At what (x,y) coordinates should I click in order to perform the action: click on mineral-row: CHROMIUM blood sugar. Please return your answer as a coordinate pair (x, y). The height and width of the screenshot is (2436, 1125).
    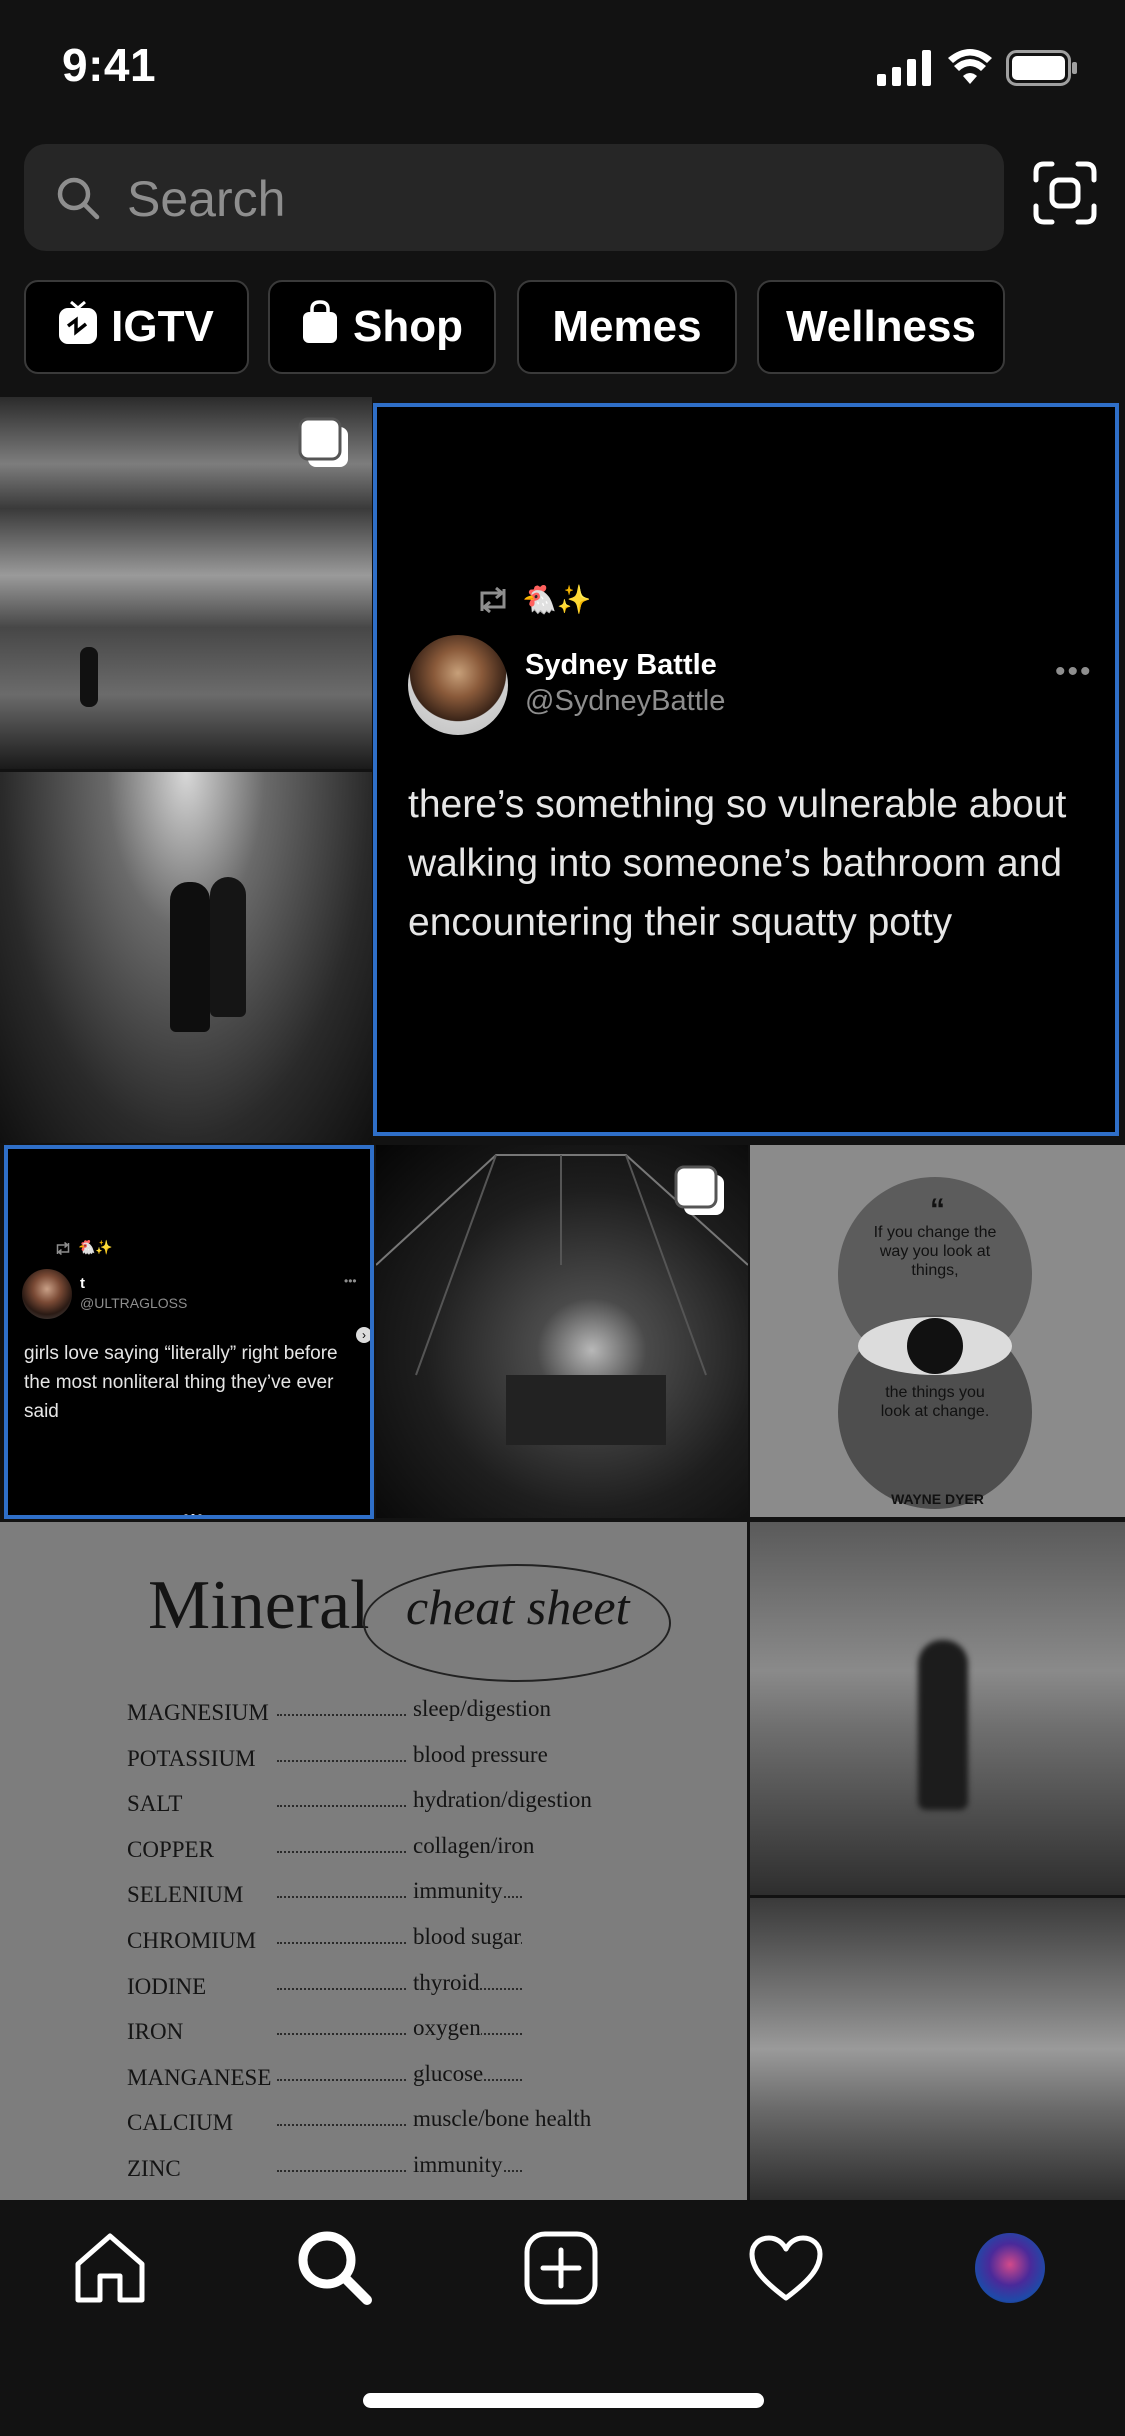
    Looking at the image, I should click on (387, 1941).